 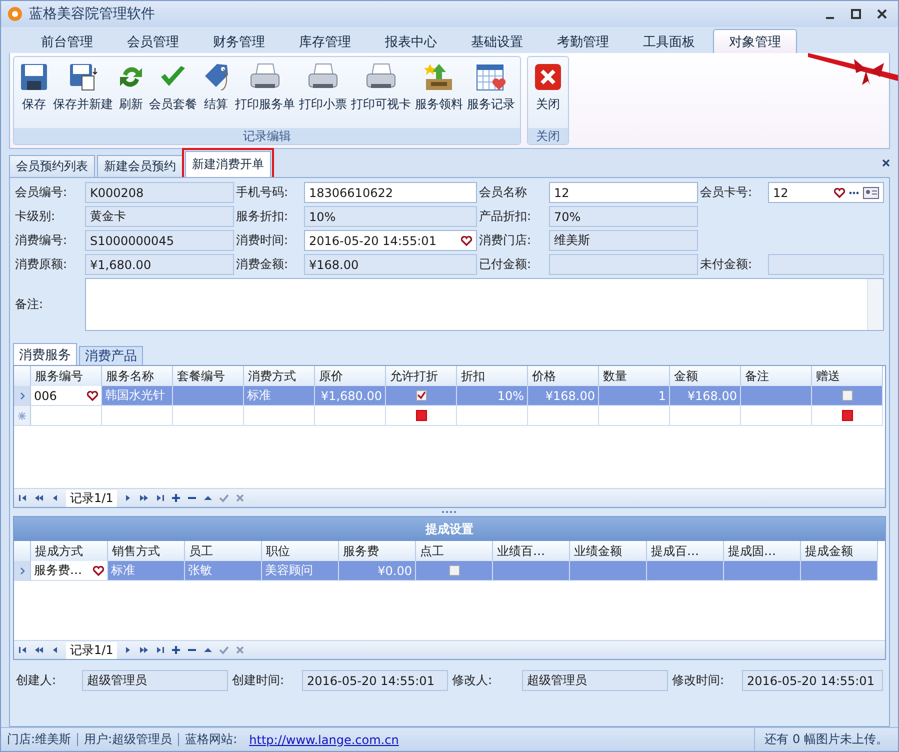 What do you see at coordinates (111, 355) in the screenshot?
I see `sub-tab: 消费产品` at bounding box center [111, 355].